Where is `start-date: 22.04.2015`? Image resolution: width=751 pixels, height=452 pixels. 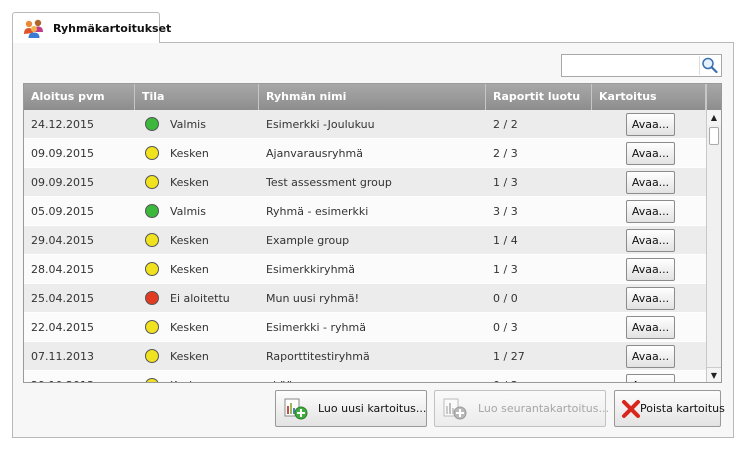 start-date: 22.04.2015 is located at coordinates (62, 327).